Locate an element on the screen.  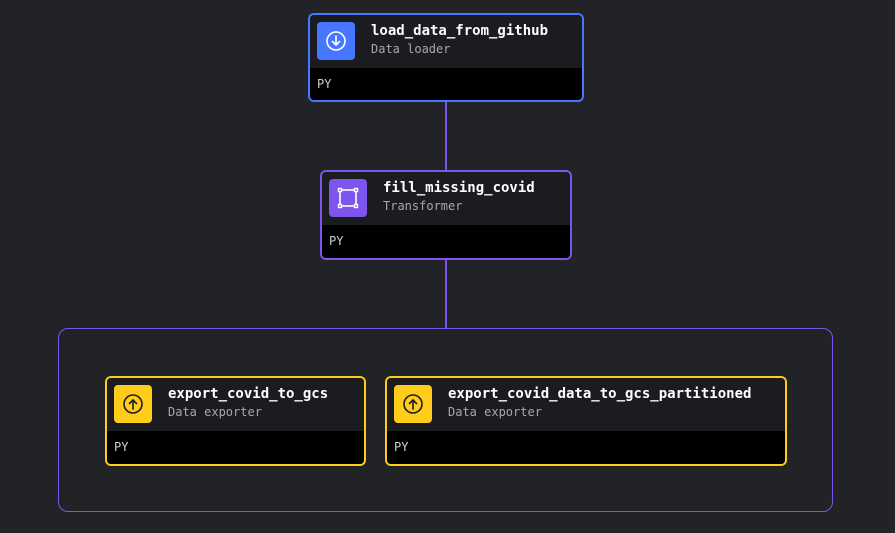
download-icon is located at coordinates (336, 41).